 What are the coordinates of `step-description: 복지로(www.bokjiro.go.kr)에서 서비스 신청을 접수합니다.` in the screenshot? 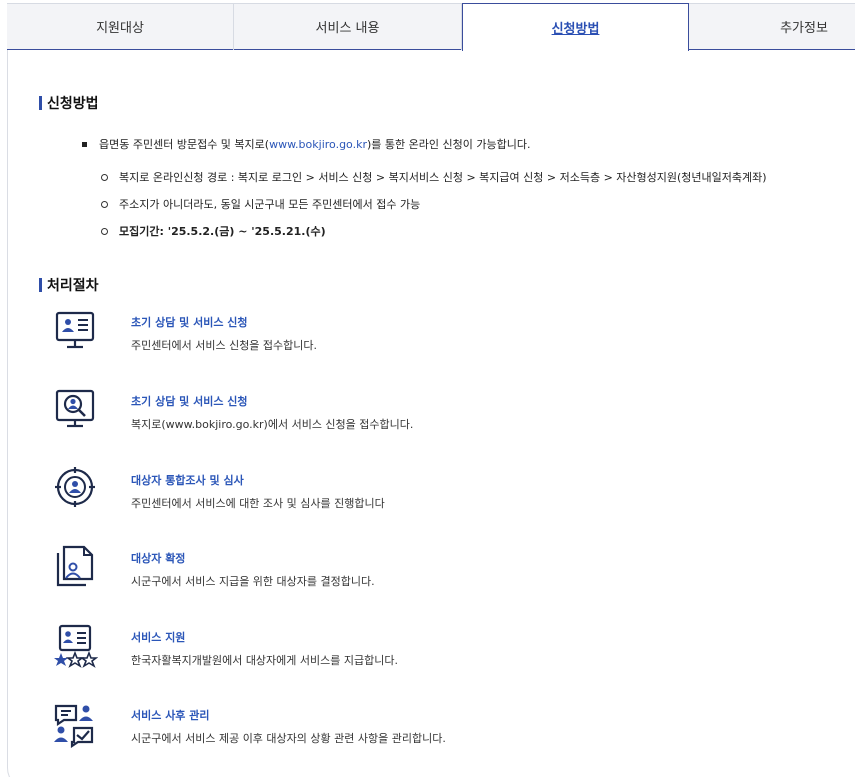 It's located at (272, 424).